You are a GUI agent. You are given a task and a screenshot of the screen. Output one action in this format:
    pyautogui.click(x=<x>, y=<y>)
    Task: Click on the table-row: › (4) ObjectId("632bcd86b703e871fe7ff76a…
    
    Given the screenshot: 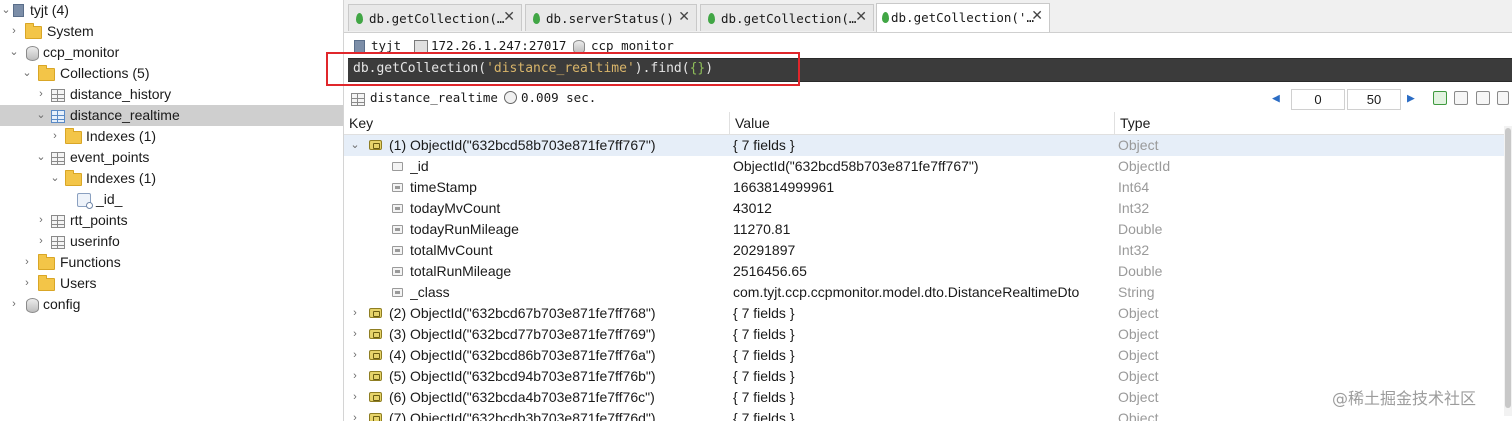 What is the action you would take?
    pyautogui.click(x=924, y=355)
    